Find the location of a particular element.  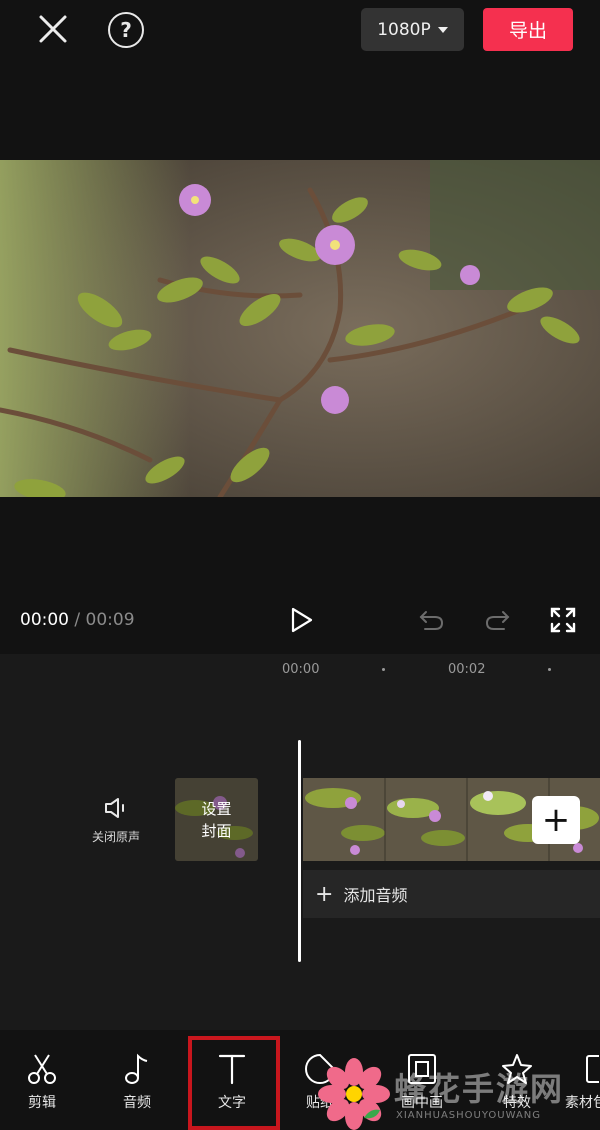

highlight-box is located at coordinates (234, 1083).